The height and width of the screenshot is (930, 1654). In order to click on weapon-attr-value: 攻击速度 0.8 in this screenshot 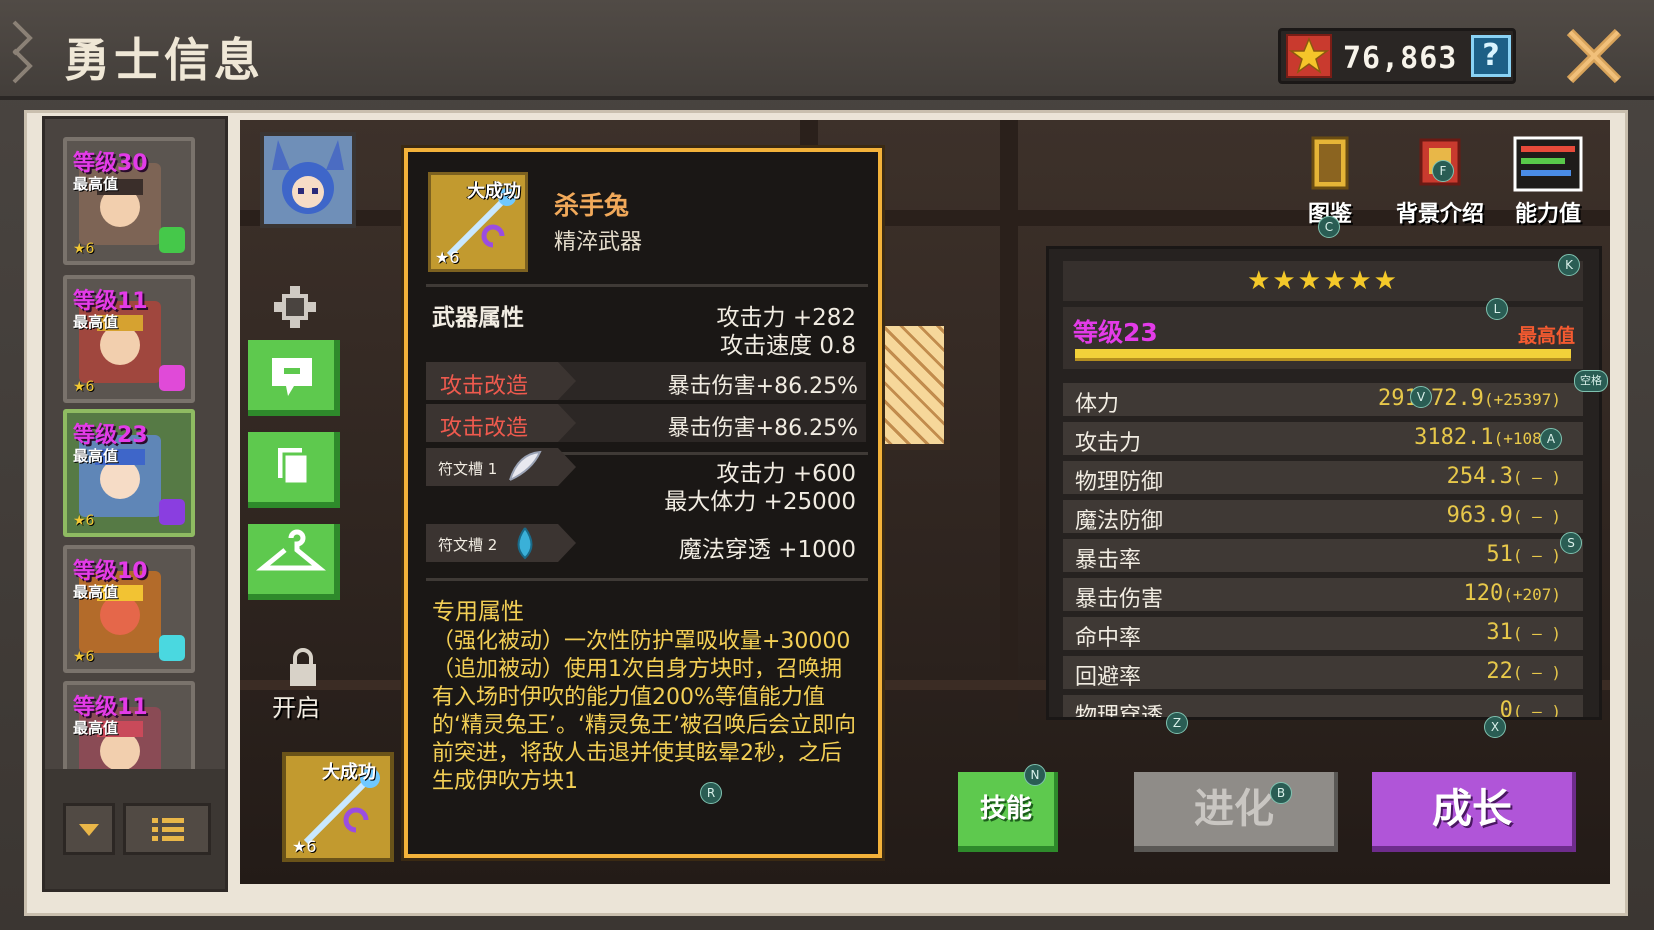, I will do `click(788, 346)`.